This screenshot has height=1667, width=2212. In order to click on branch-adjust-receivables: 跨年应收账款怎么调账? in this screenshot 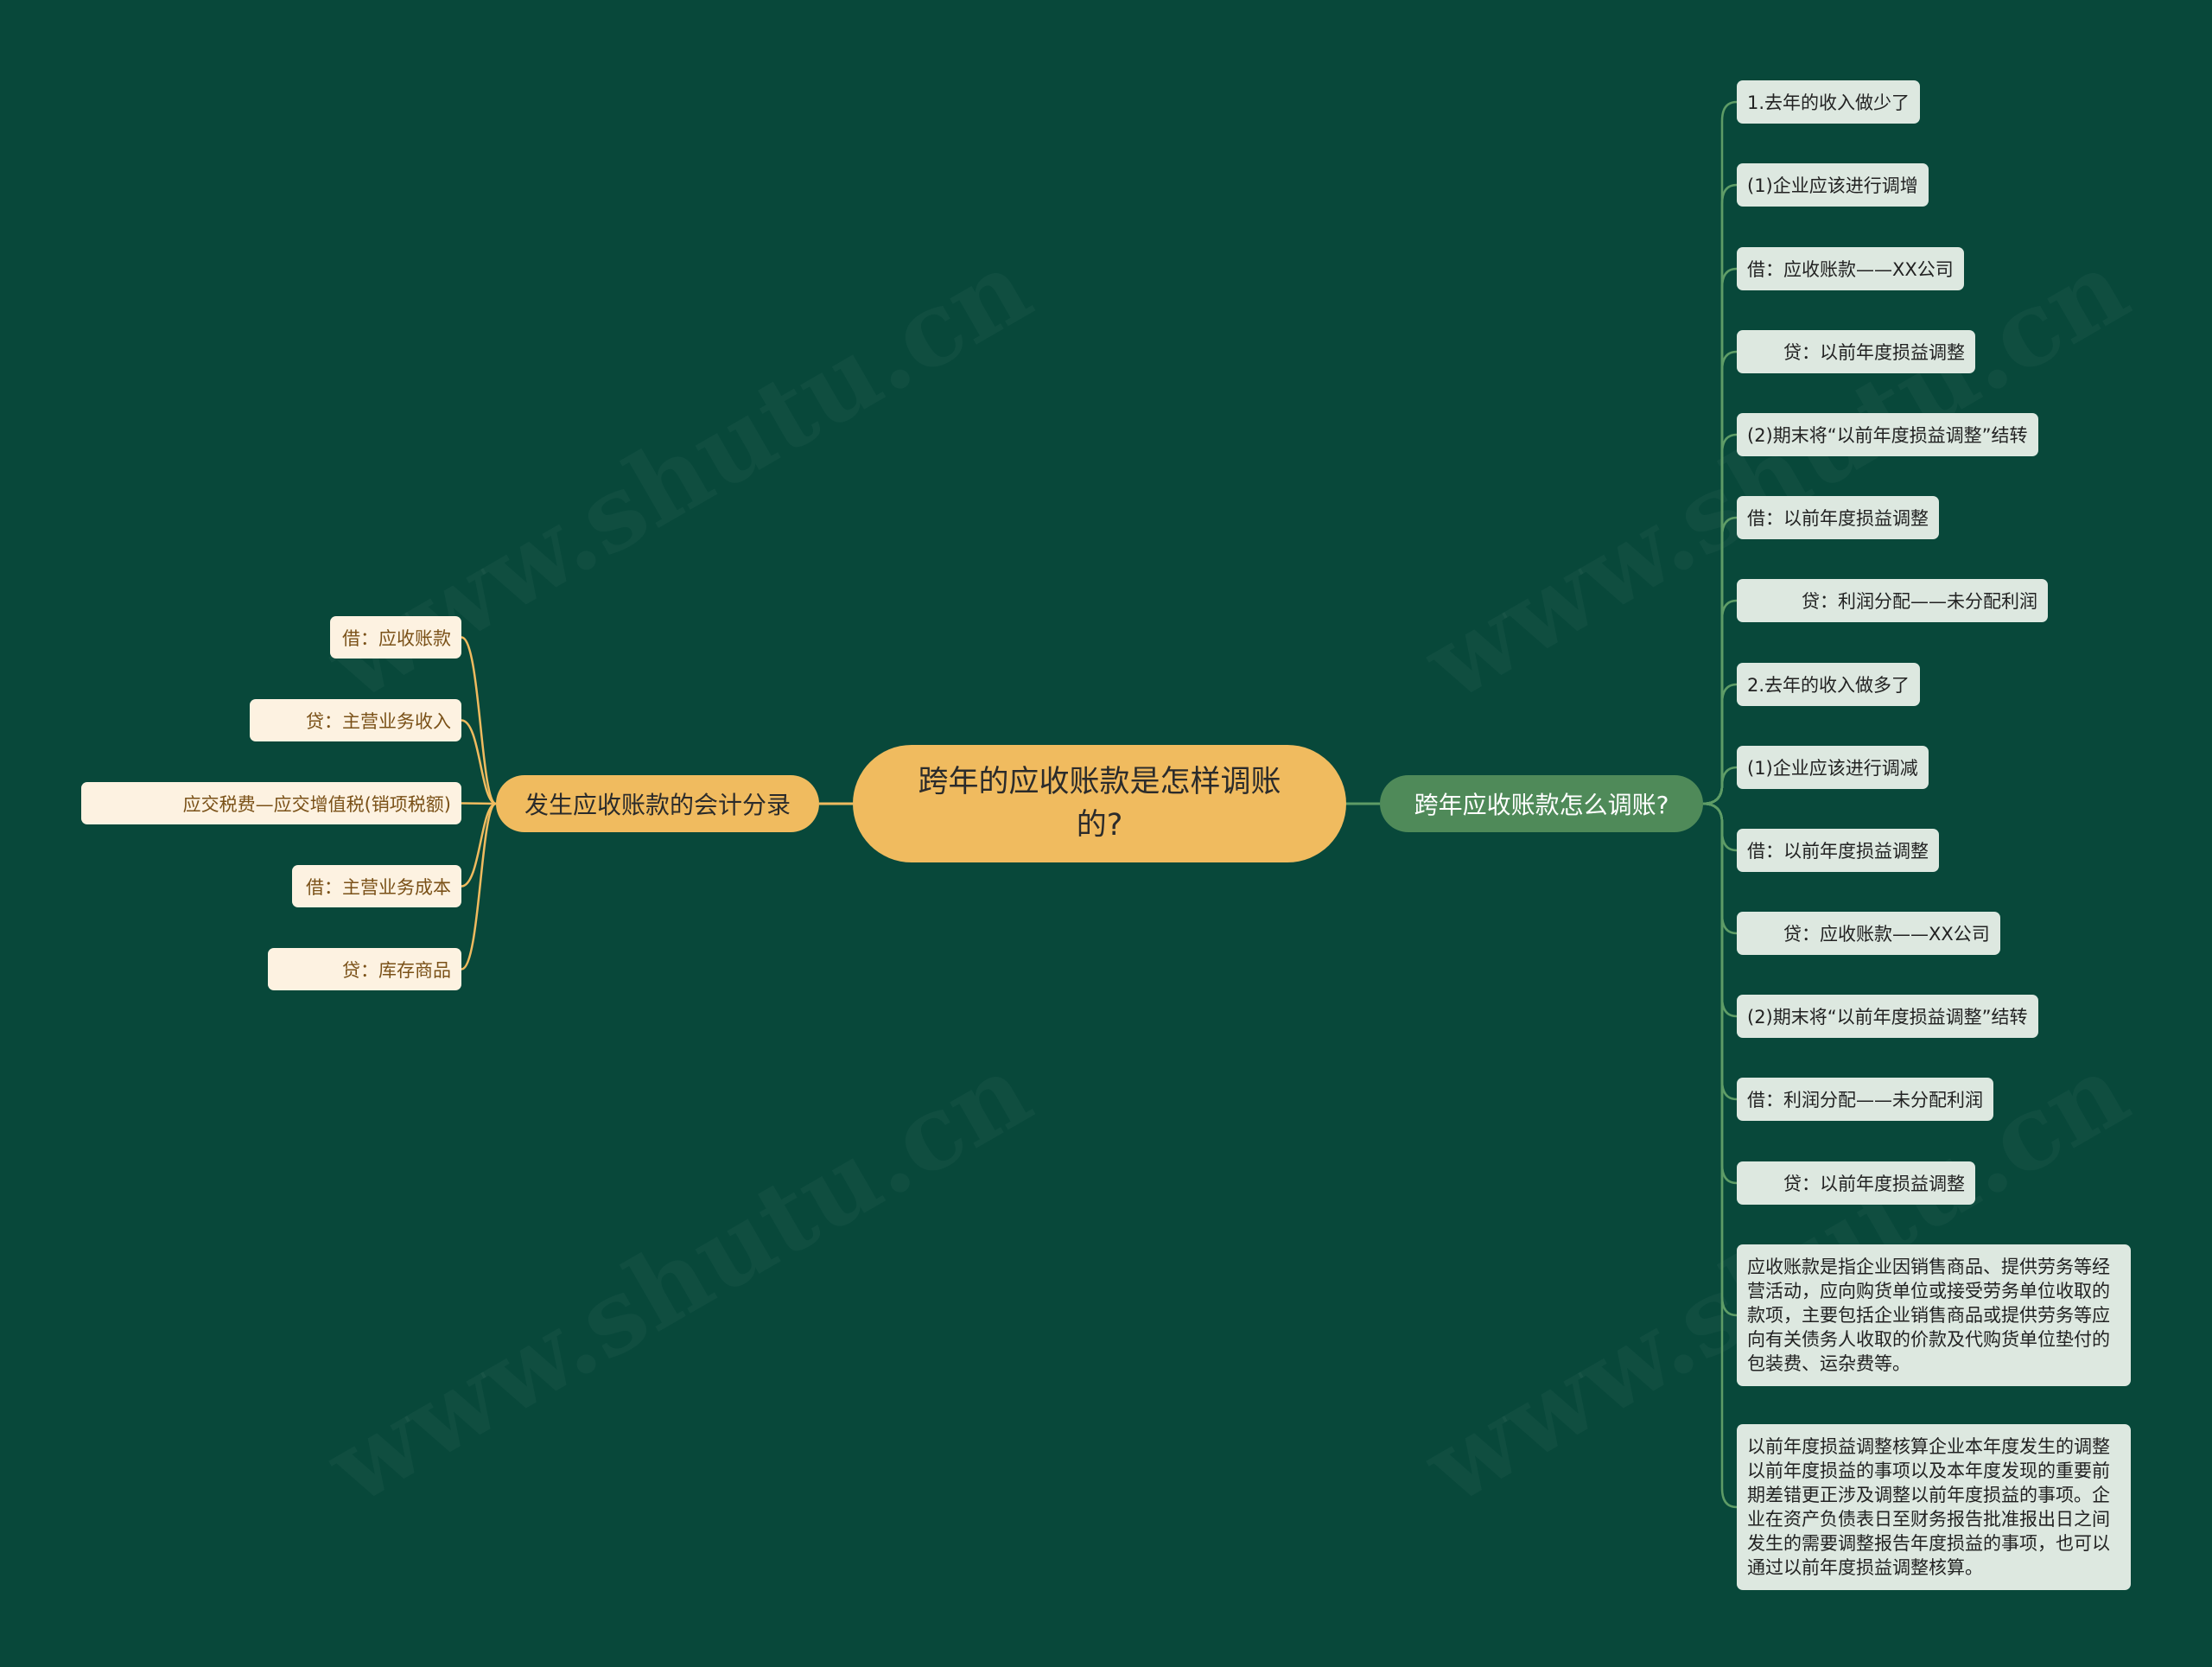, I will do `click(1541, 803)`.